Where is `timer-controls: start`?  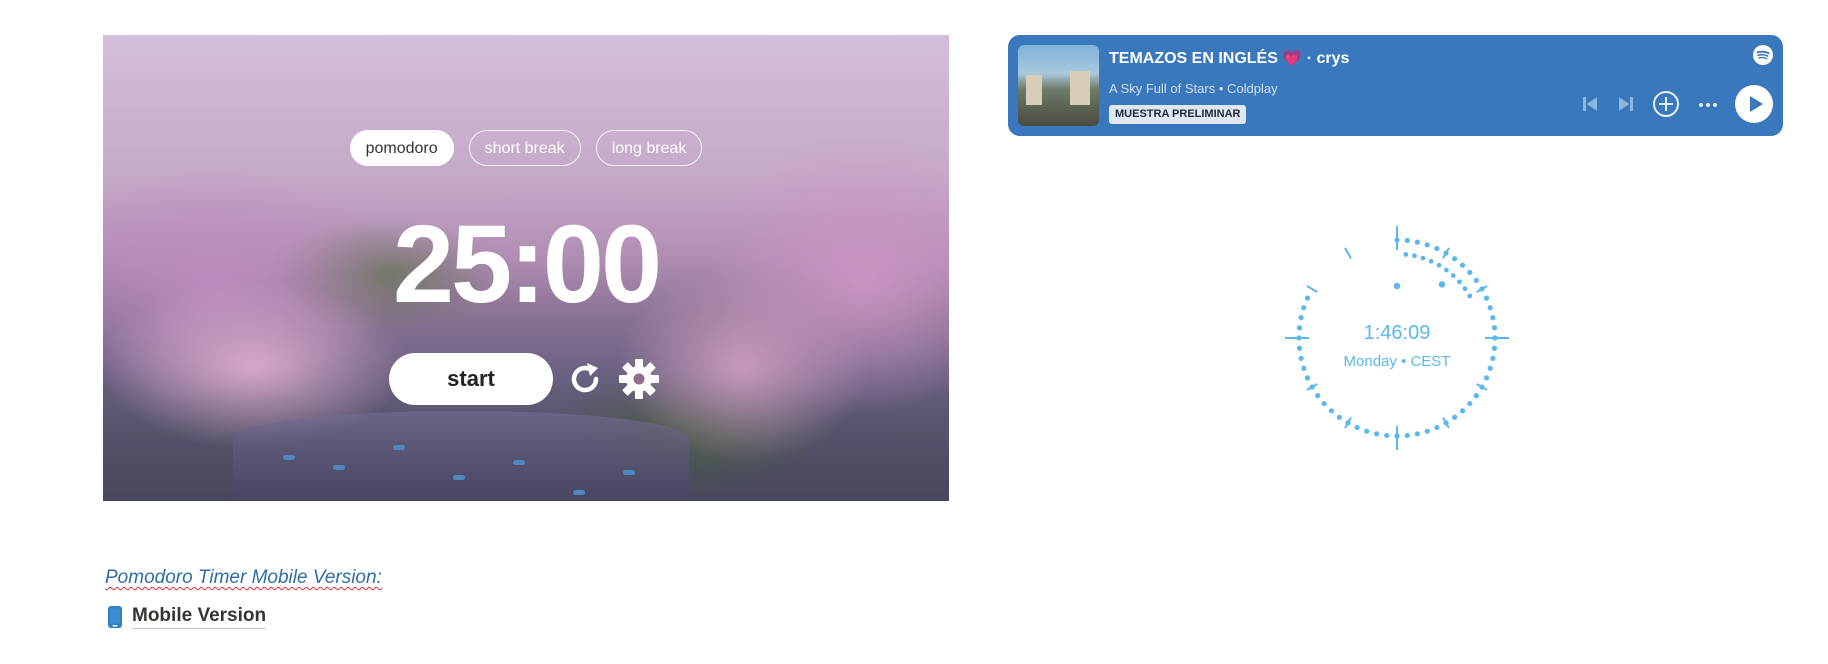
timer-controls: start is located at coordinates (525, 379).